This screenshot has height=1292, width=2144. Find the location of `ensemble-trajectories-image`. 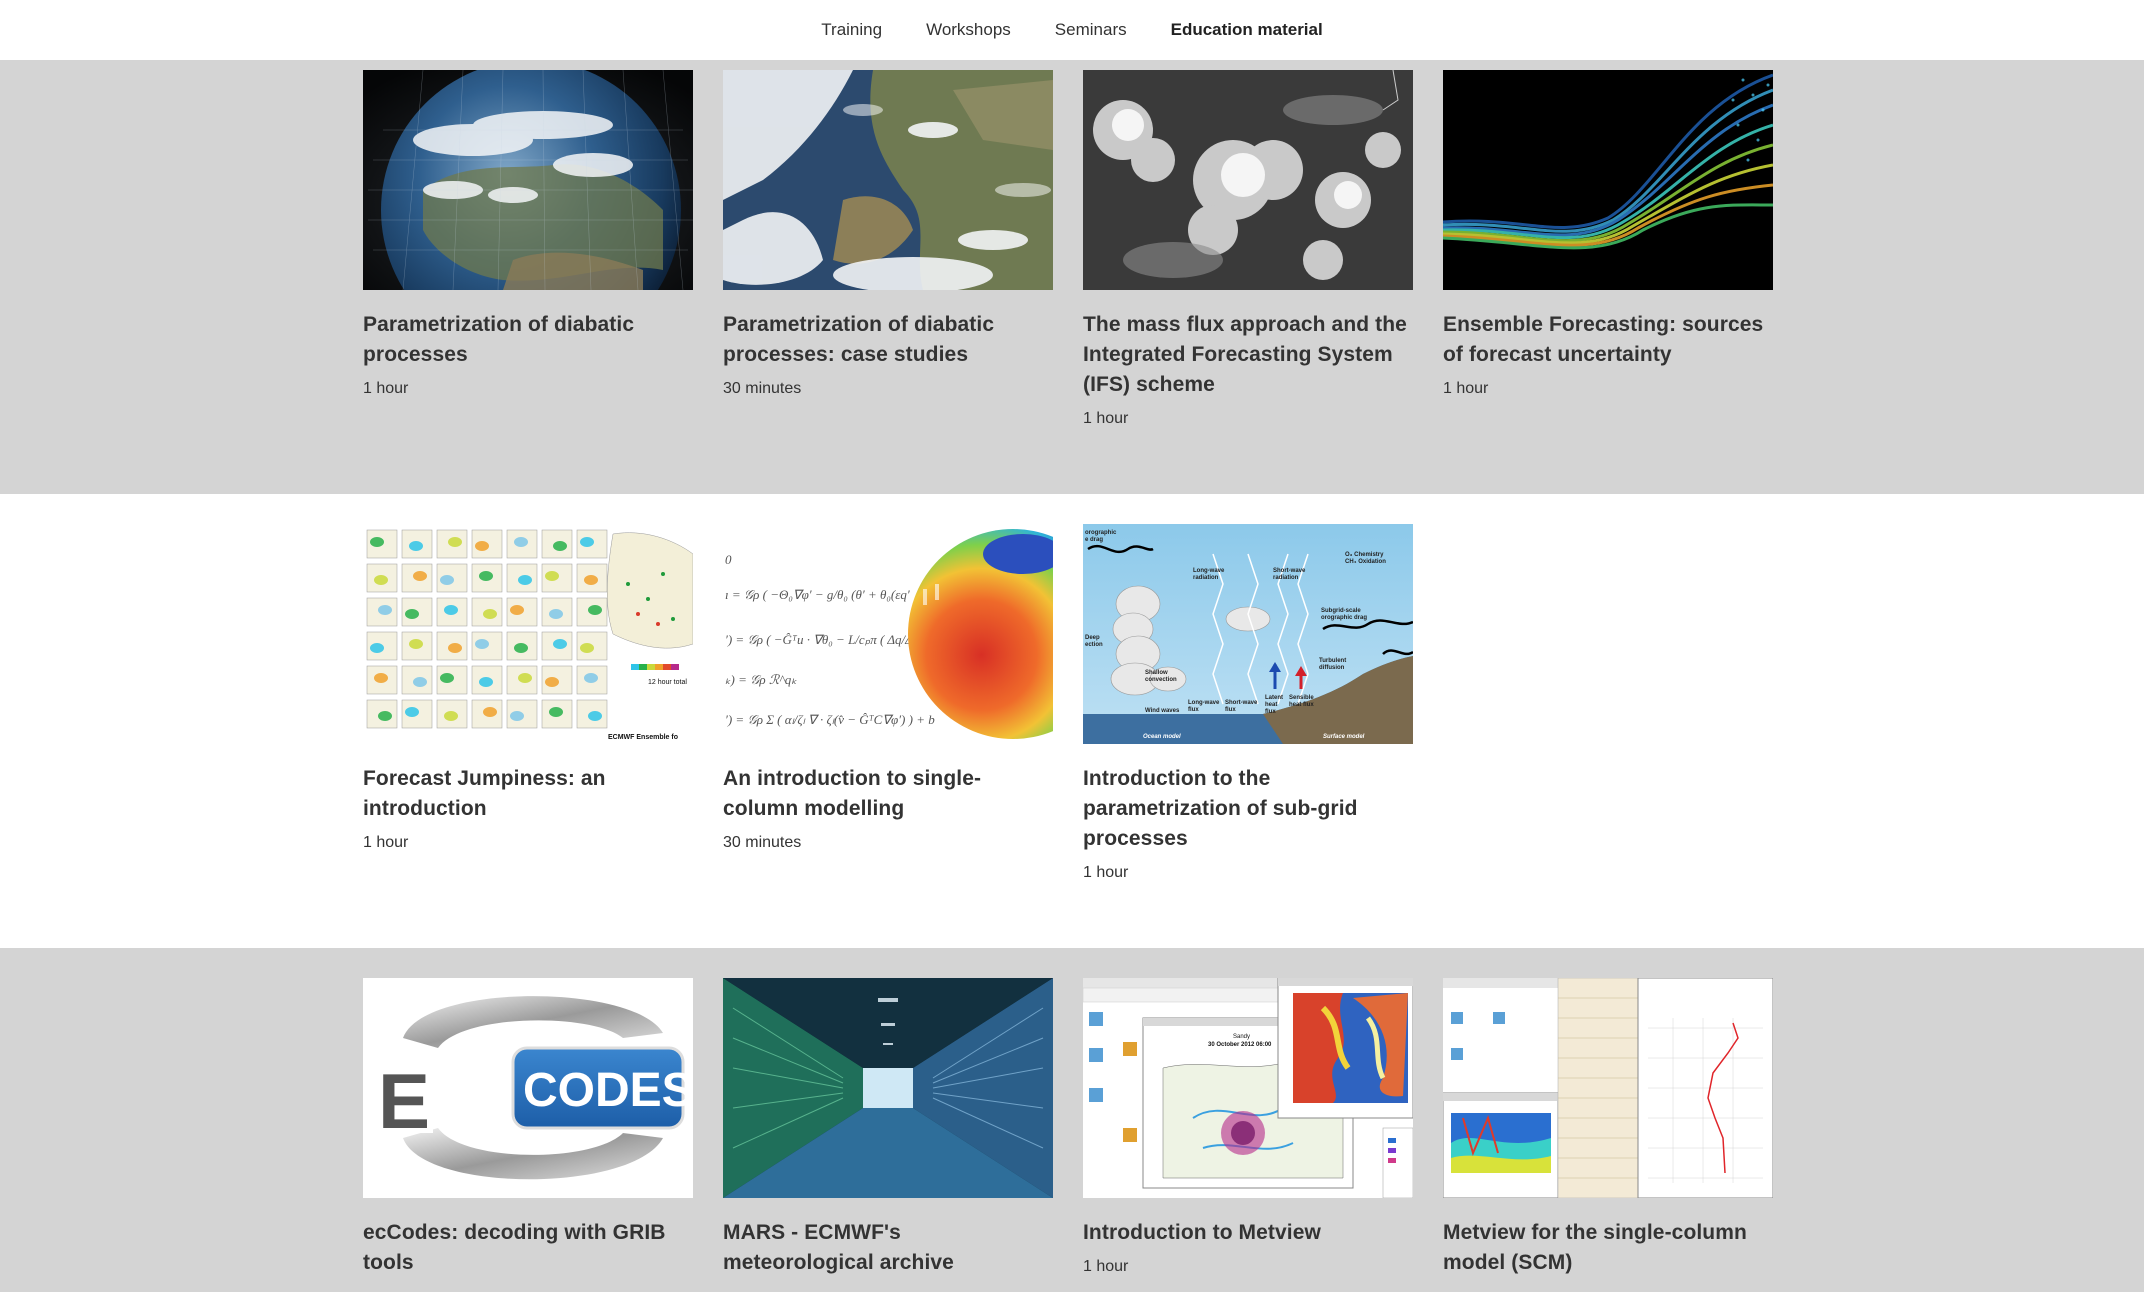

ensemble-trajectories-image is located at coordinates (1608, 180).